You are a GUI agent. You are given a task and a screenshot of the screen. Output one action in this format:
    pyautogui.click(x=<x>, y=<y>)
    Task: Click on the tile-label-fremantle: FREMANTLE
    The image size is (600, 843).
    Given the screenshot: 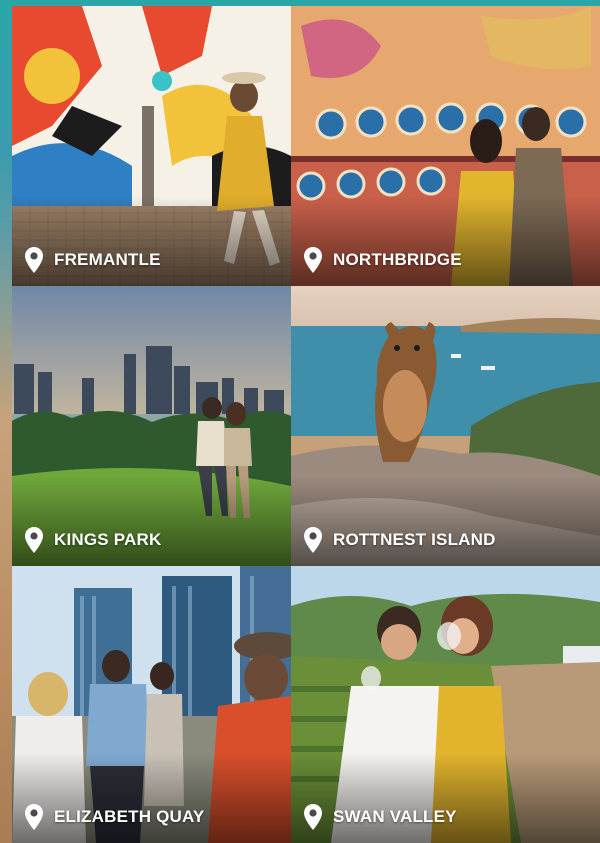 What is the action you would take?
    pyautogui.click(x=92, y=260)
    